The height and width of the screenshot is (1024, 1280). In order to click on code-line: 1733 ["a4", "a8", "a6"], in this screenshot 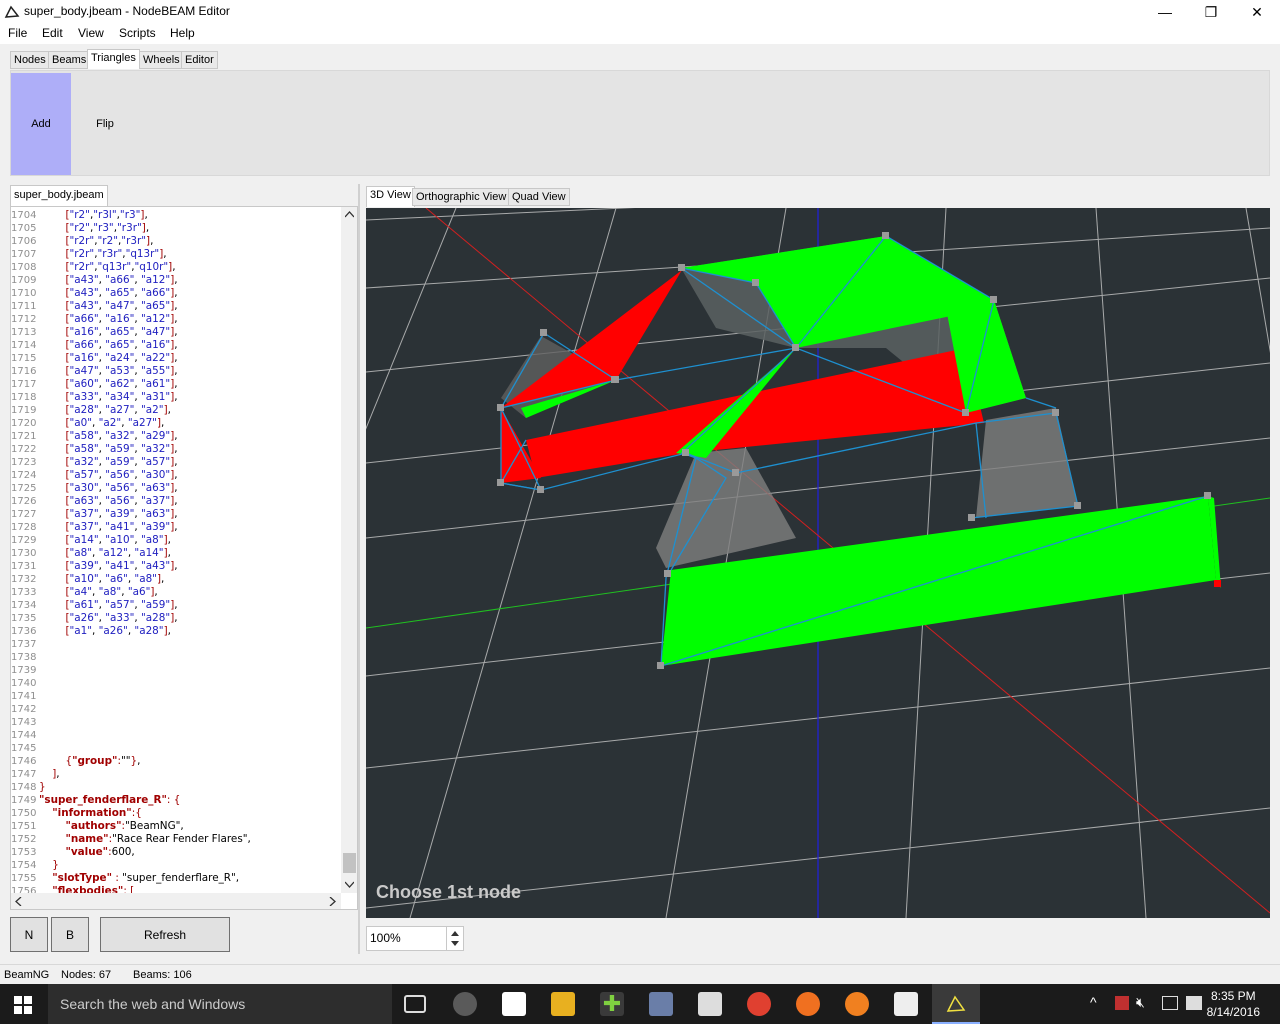, I will do `click(176, 592)`.